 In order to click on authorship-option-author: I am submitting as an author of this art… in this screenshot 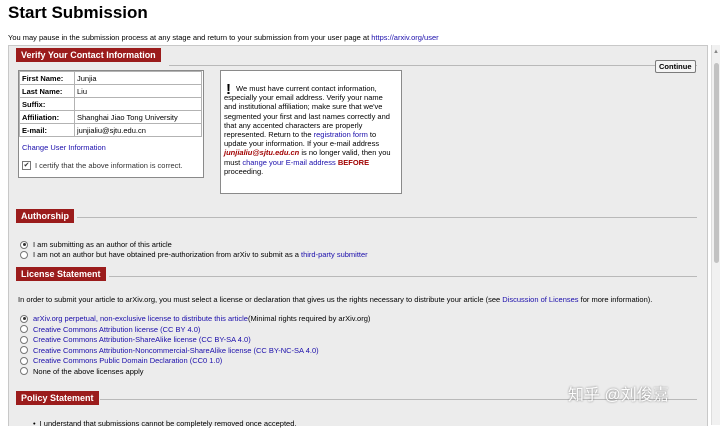, I will do `click(96, 244)`.